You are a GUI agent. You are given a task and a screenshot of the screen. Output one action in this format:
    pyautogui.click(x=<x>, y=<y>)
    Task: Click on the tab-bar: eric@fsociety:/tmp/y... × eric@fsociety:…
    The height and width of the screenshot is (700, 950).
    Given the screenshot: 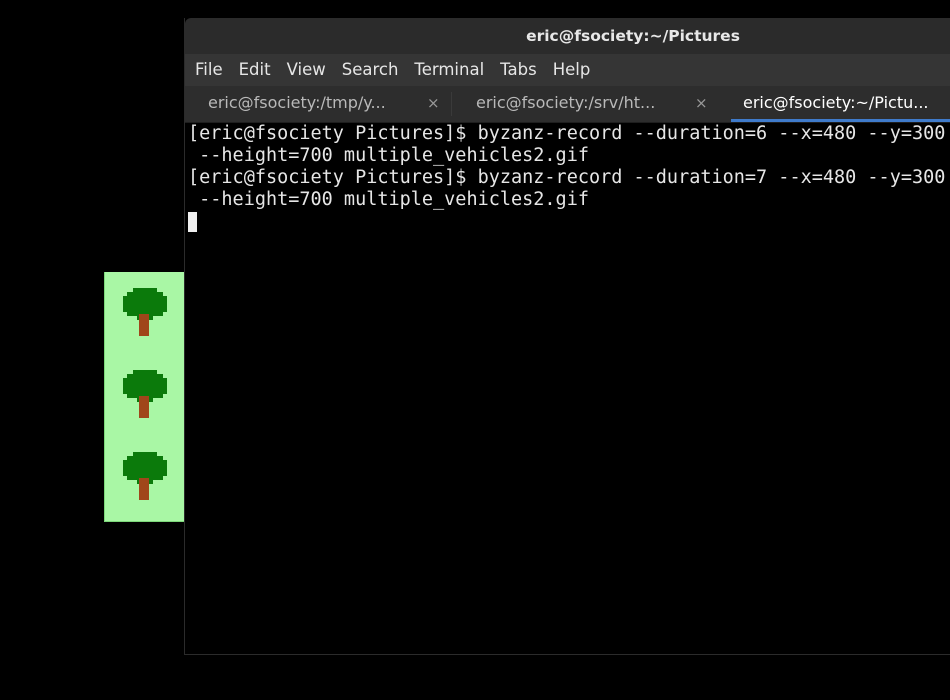 What is the action you would take?
    pyautogui.click(x=567, y=104)
    